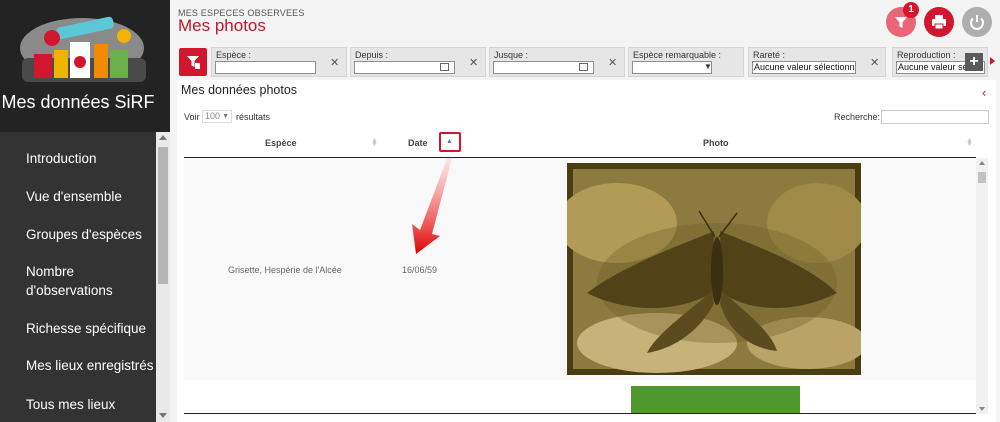 The width and height of the screenshot is (1000, 422). What do you see at coordinates (372, 55) in the screenshot?
I see `filter-from-label: Depuis :` at bounding box center [372, 55].